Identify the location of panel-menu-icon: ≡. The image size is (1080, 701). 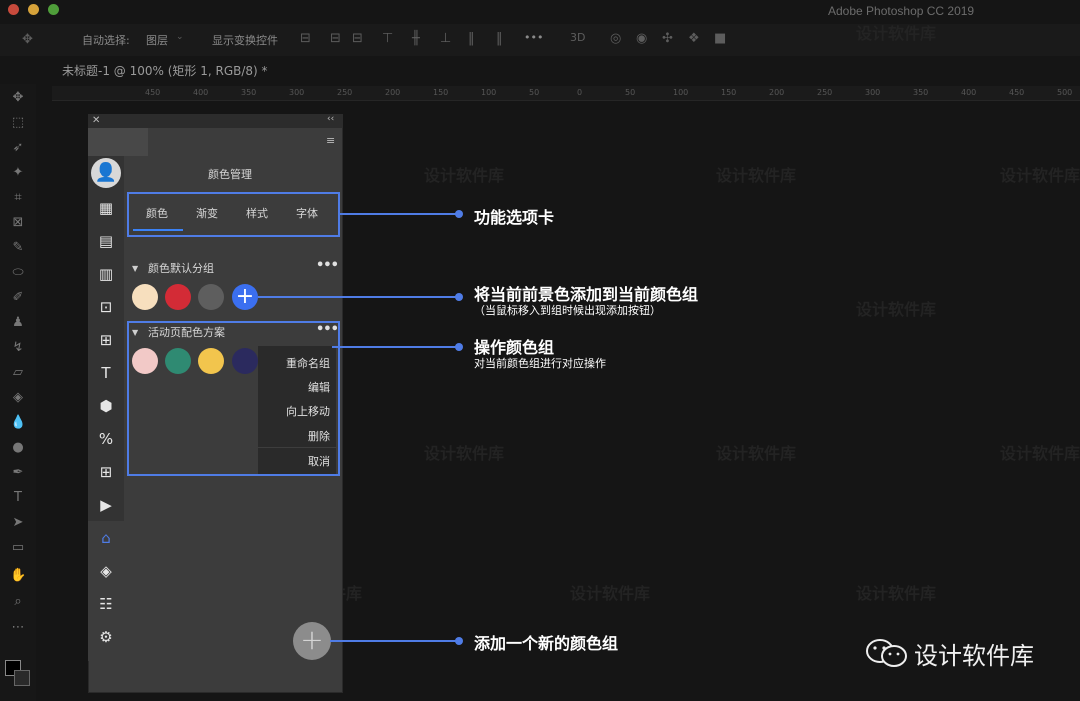
(330, 140).